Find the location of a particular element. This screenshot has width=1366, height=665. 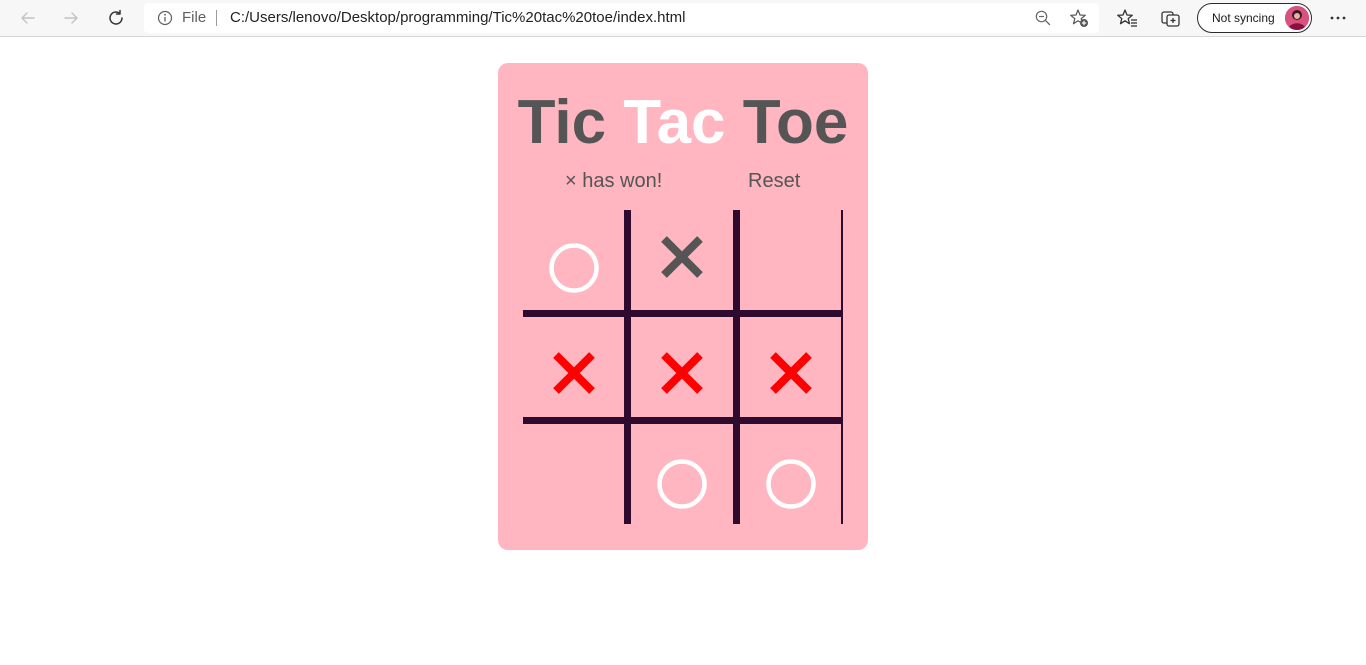

game-board is located at coordinates (683, 367).